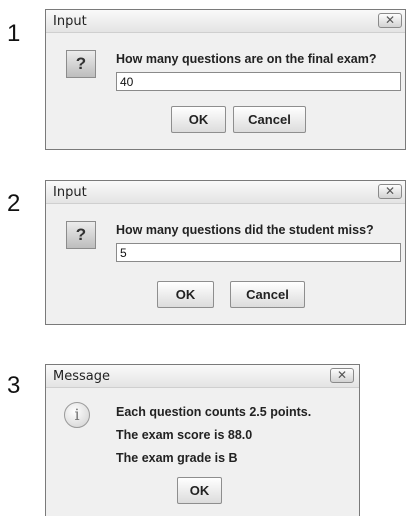 Image resolution: width=406 pixels, height=516 pixels. I want to click on dialog-title: Message, so click(81, 376).